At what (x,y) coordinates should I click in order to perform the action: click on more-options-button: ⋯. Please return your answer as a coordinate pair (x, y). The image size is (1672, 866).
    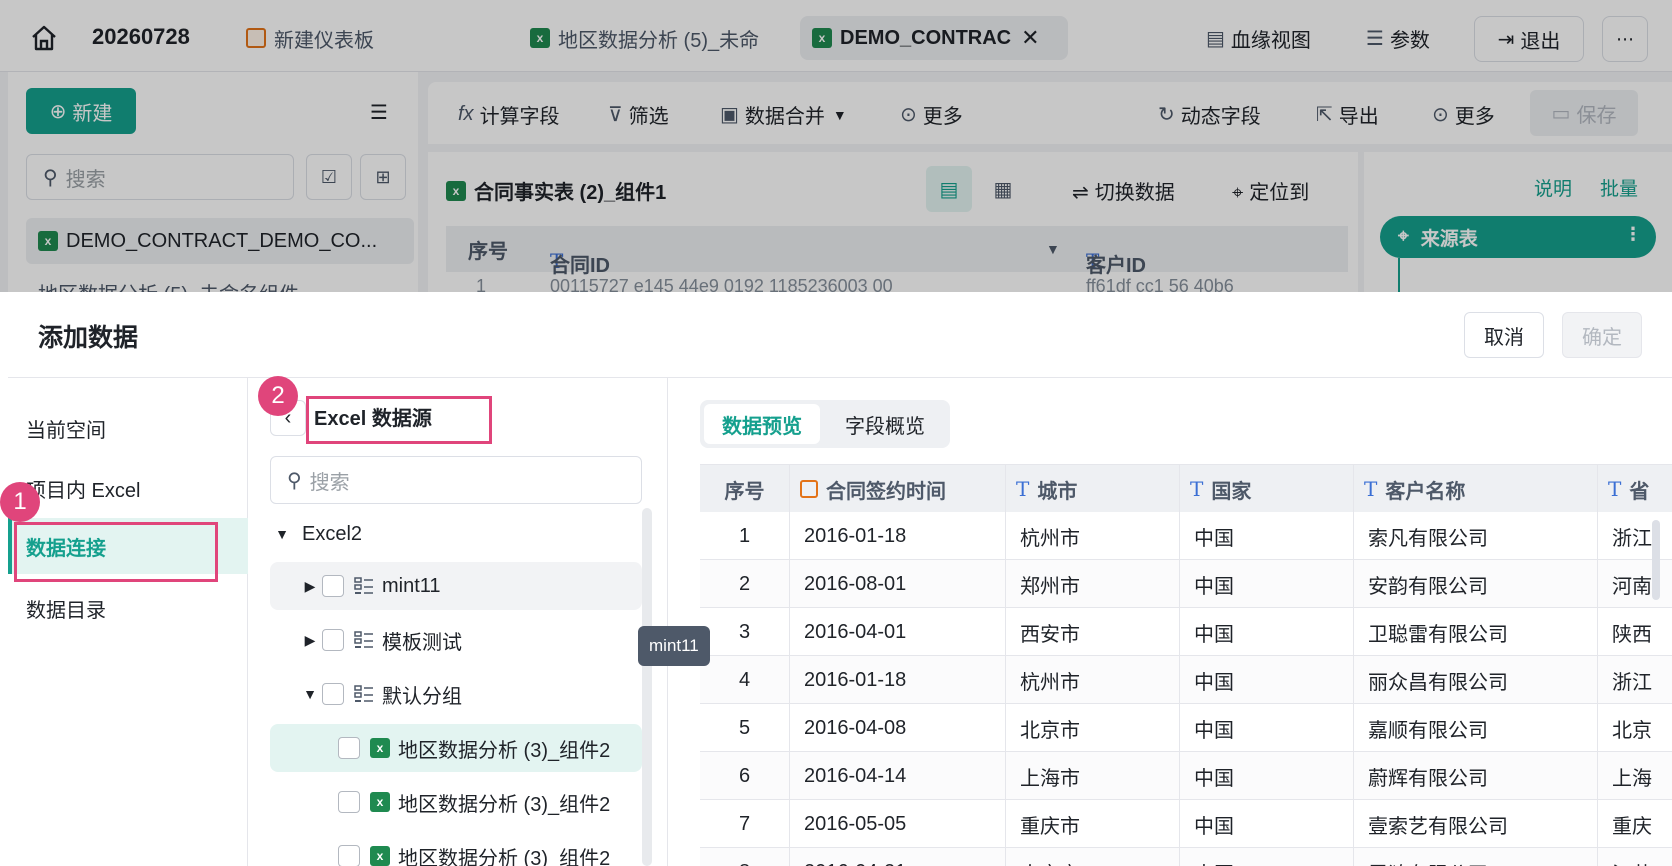
    Looking at the image, I should click on (1625, 39).